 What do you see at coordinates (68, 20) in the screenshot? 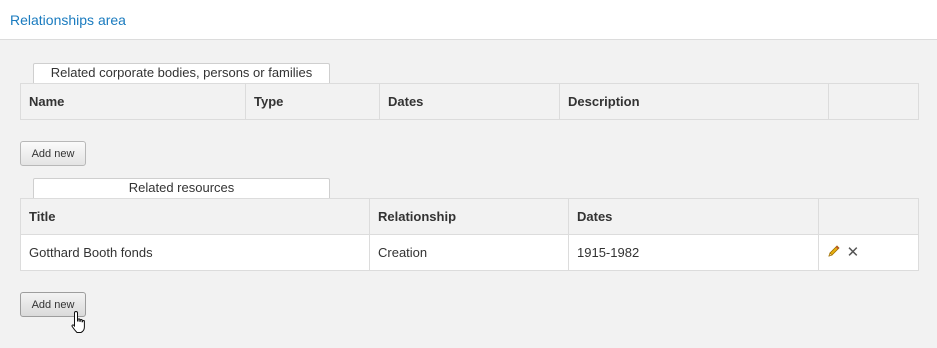
I see `section-title: Relationships area` at bounding box center [68, 20].